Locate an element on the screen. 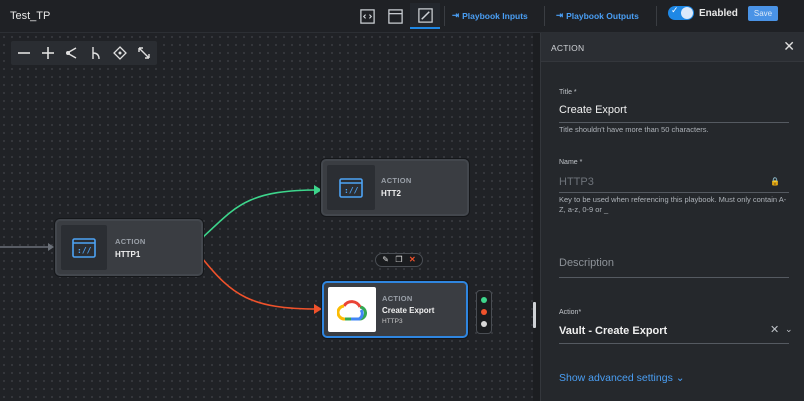 The width and height of the screenshot is (804, 401). success-wire is located at coordinates (260, 214).